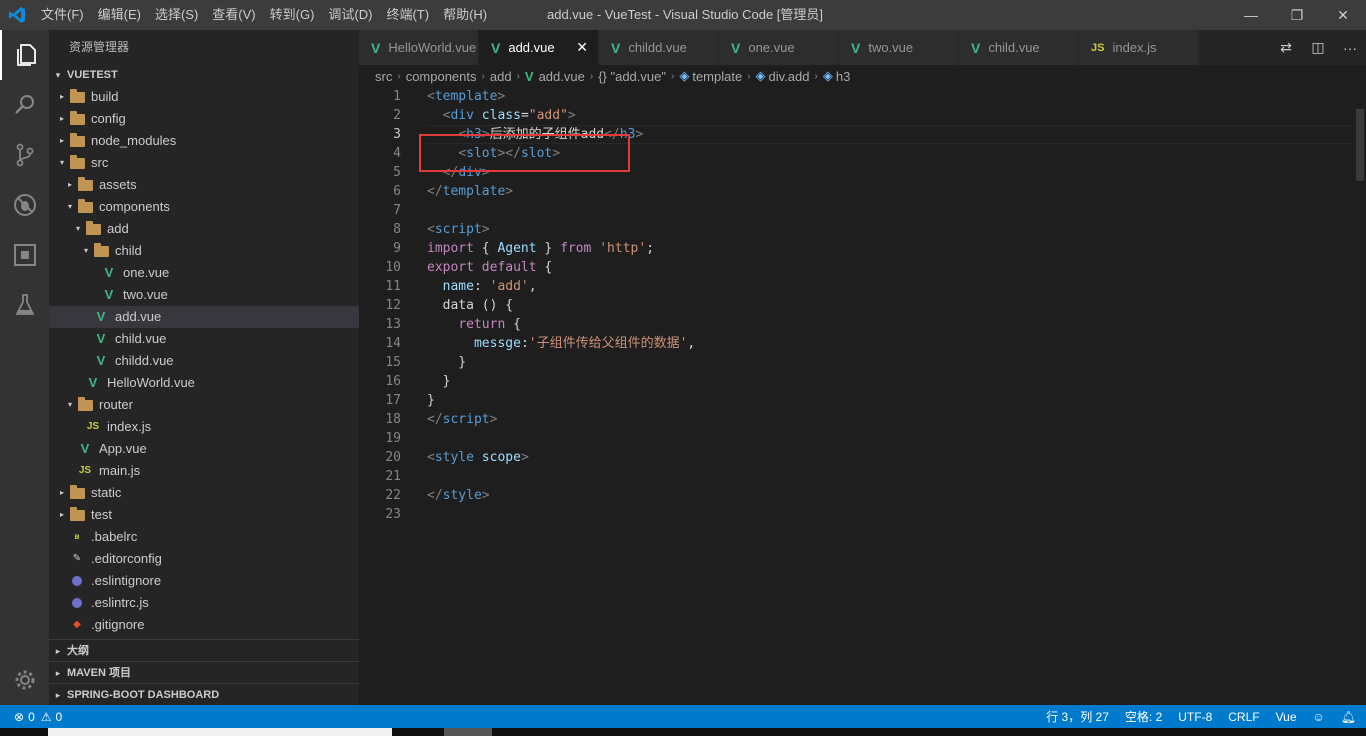 Image resolution: width=1366 pixels, height=736 pixels. Describe the element at coordinates (176, 15) in the screenshot. I see `menu-item: 选择(S)` at that location.